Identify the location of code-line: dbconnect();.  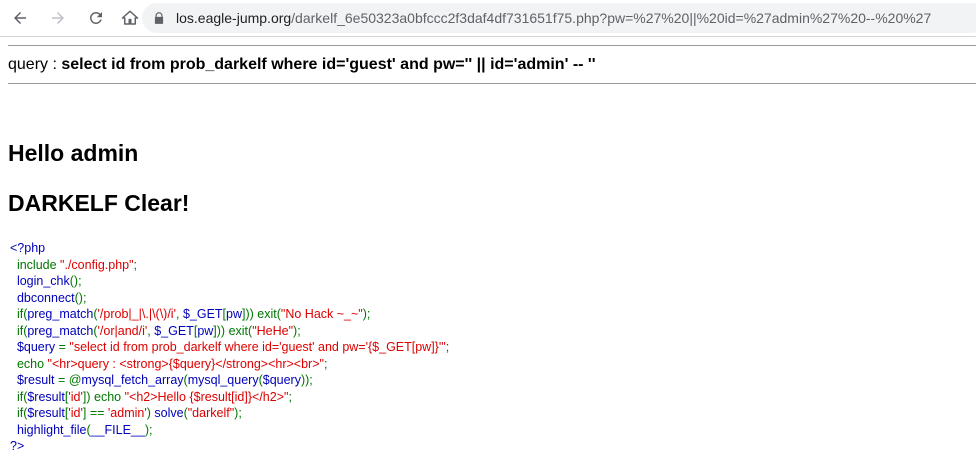
(48, 297).